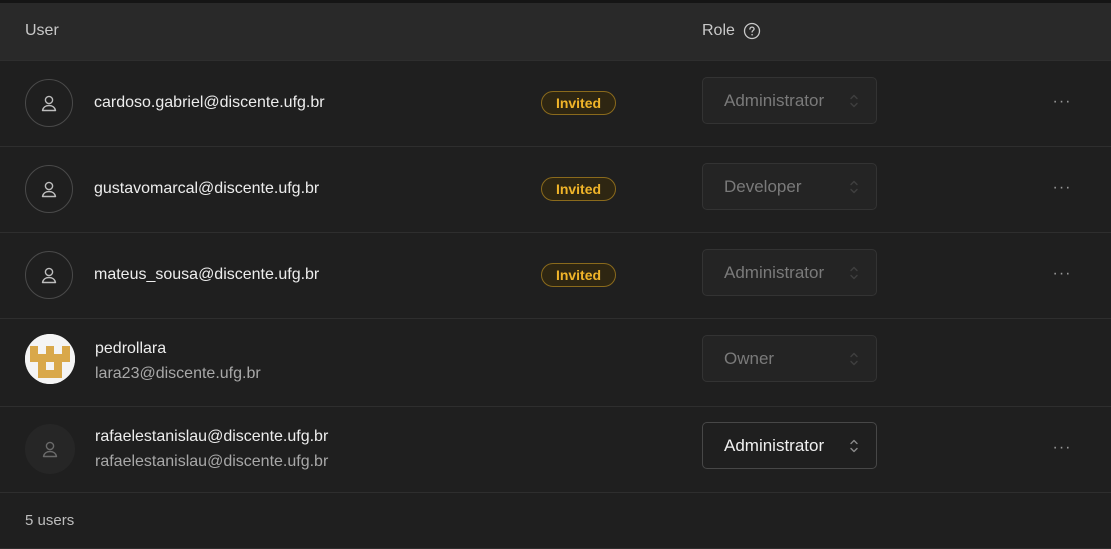 Image resolution: width=1111 pixels, height=549 pixels. Describe the element at coordinates (42, 30) in the screenshot. I see `column-header-user: User` at that location.